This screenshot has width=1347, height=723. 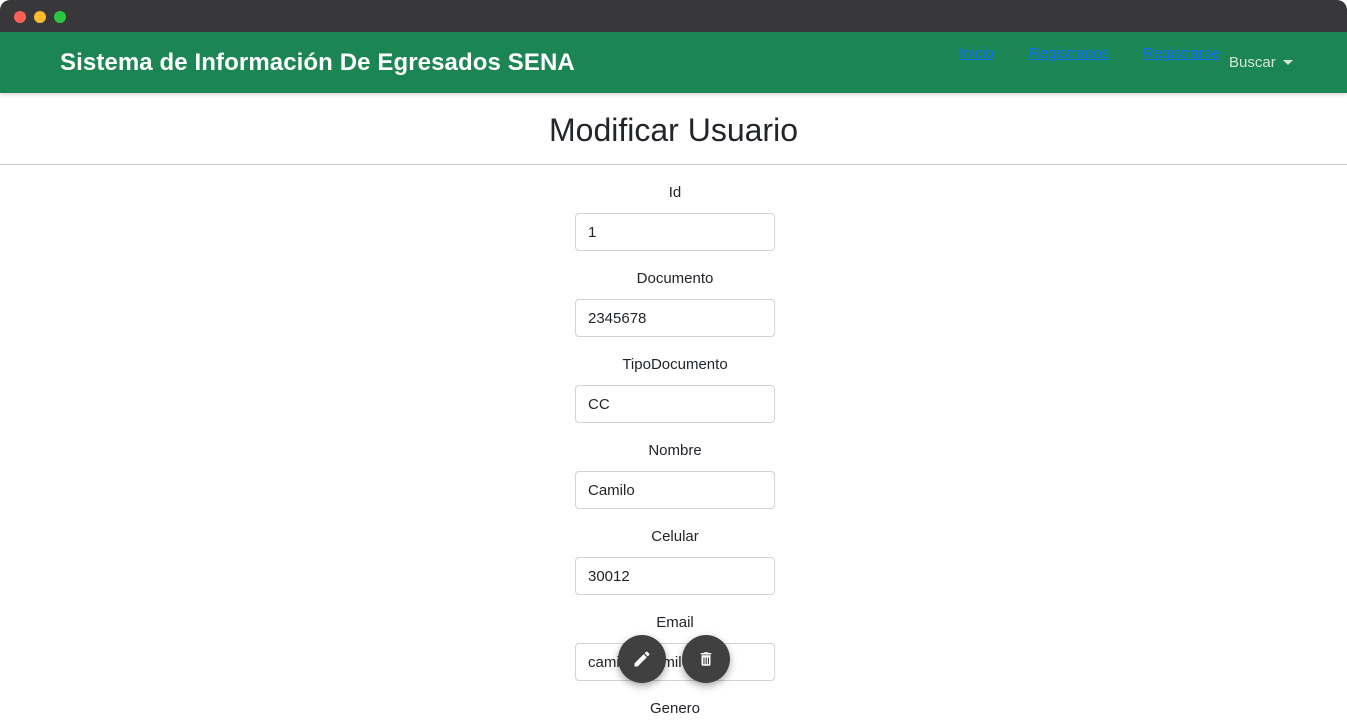 What do you see at coordinates (1069, 53) in the screenshot?
I see `nav-link-registrados: Registrados` at bounding box center [1069, 53].